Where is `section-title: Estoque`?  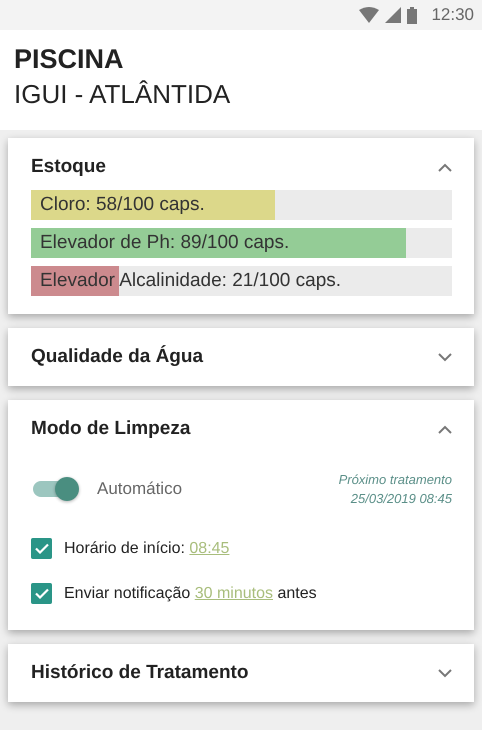
section-title: Estoque is located at coordinates (68, 167).